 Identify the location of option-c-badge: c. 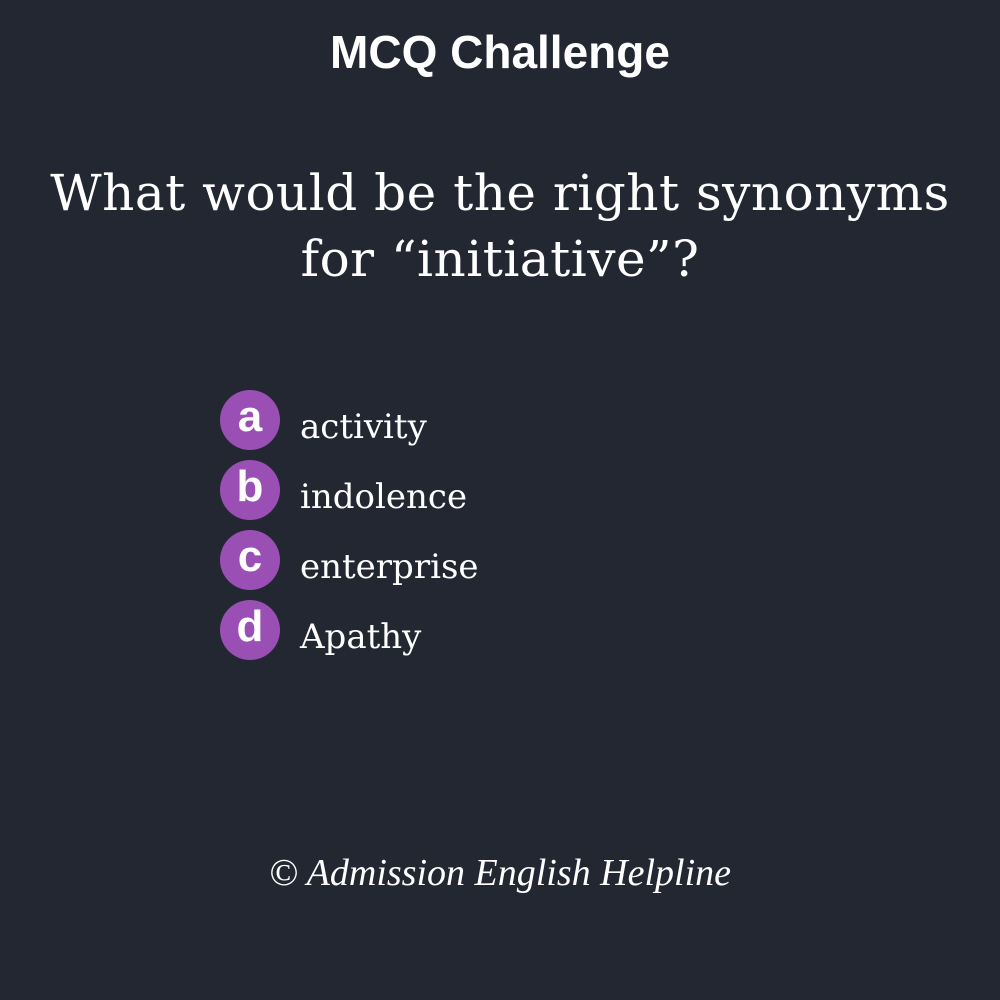
(250, 560).